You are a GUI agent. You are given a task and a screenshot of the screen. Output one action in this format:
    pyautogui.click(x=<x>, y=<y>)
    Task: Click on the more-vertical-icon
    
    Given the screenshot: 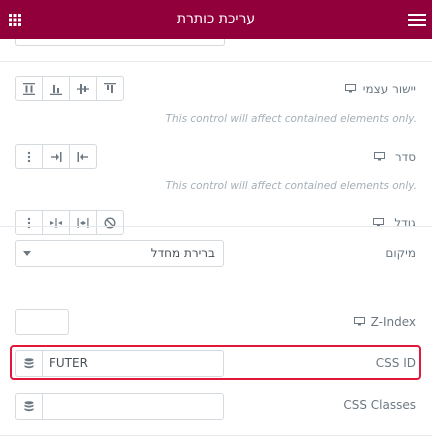 What is the action you would take?
    pyautogui.click(x=29, y=156)
    